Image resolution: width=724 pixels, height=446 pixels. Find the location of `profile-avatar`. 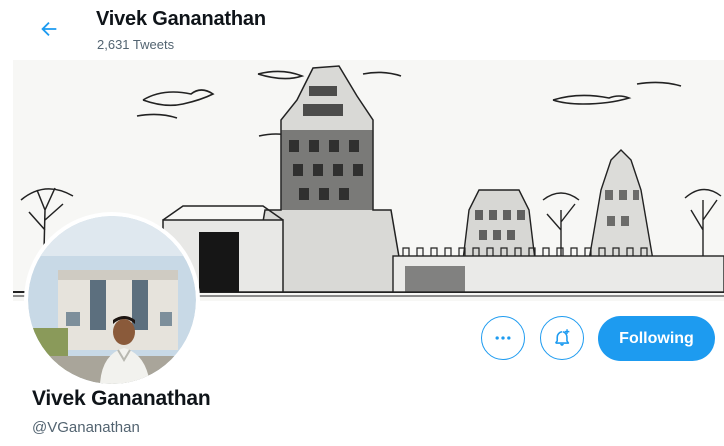

profile-avatar is located at coordinates (112, 300).